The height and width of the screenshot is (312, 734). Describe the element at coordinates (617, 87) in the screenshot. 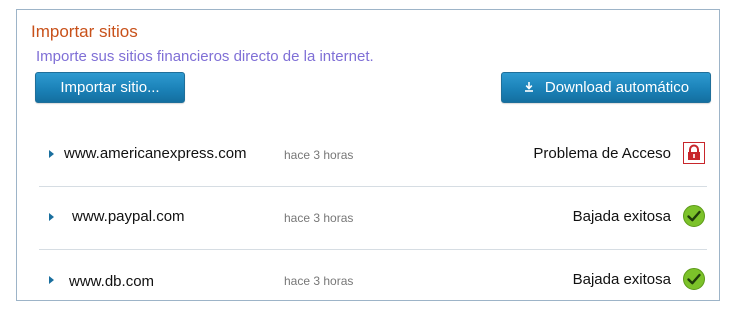

I see `auto-download-label: Download automático` at that location.